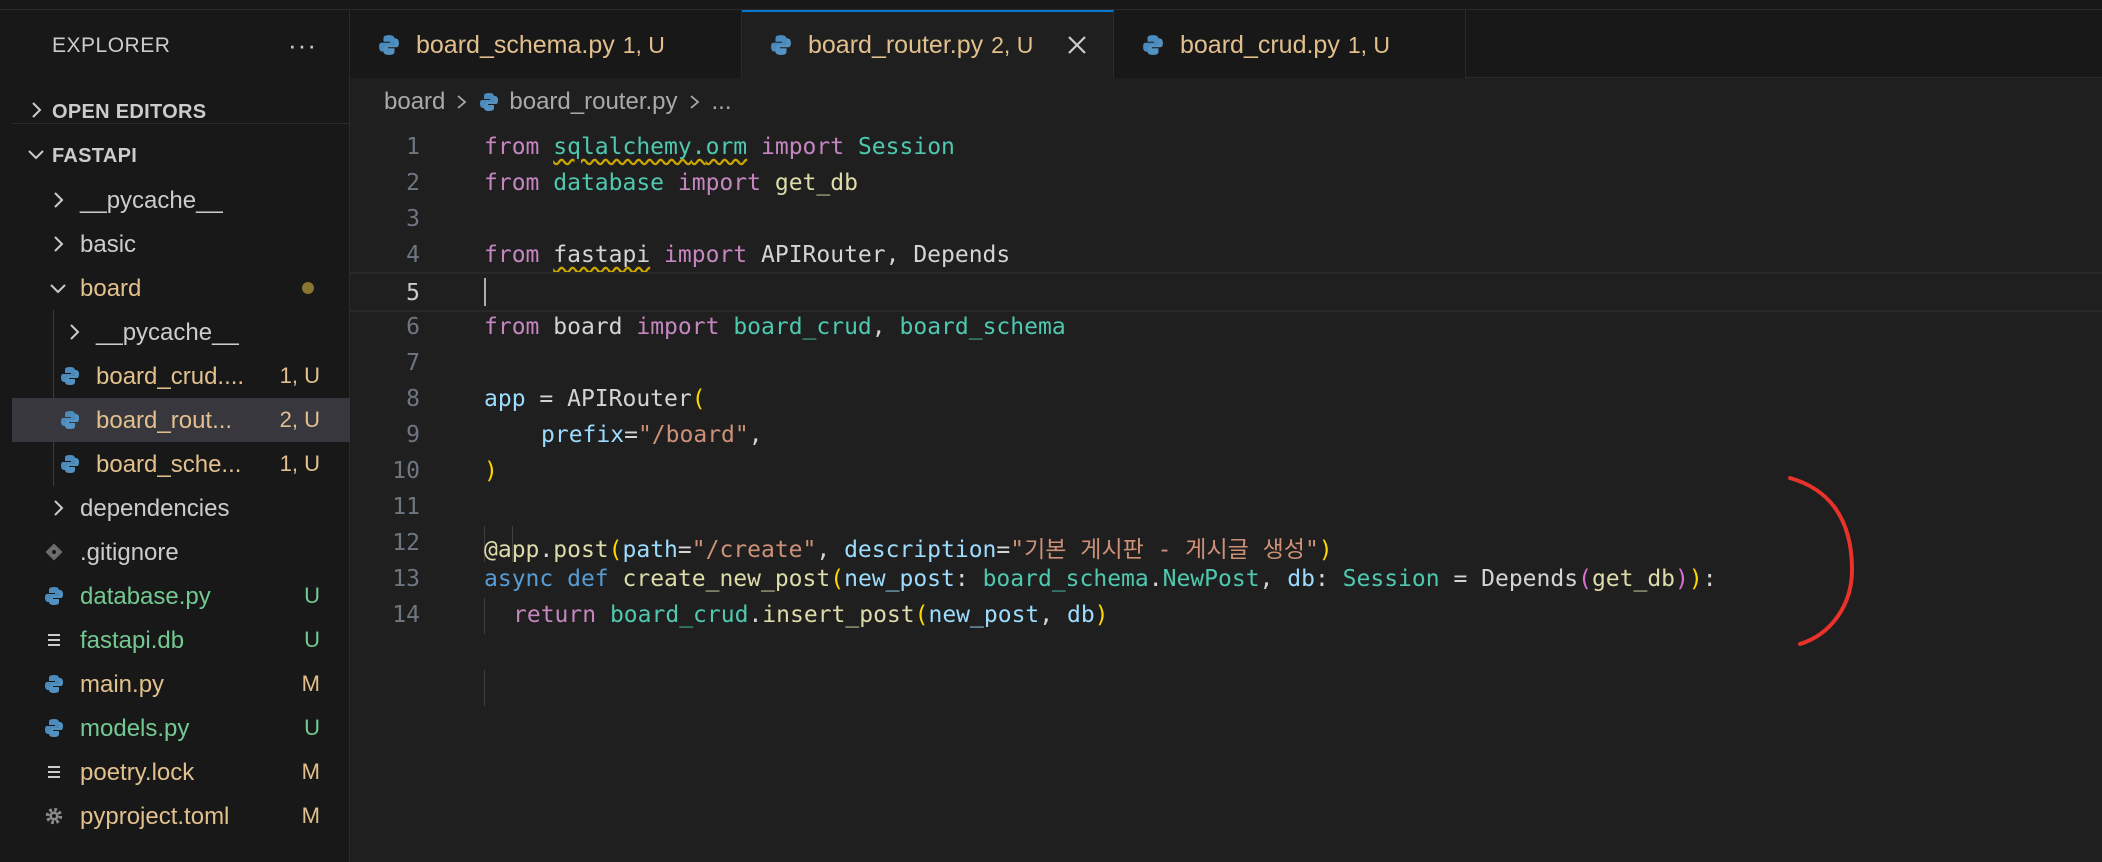  What do you see at coordinates (1077, 45) in the screenshot?
I see `close-icon` at bounding box center [1077, 45].